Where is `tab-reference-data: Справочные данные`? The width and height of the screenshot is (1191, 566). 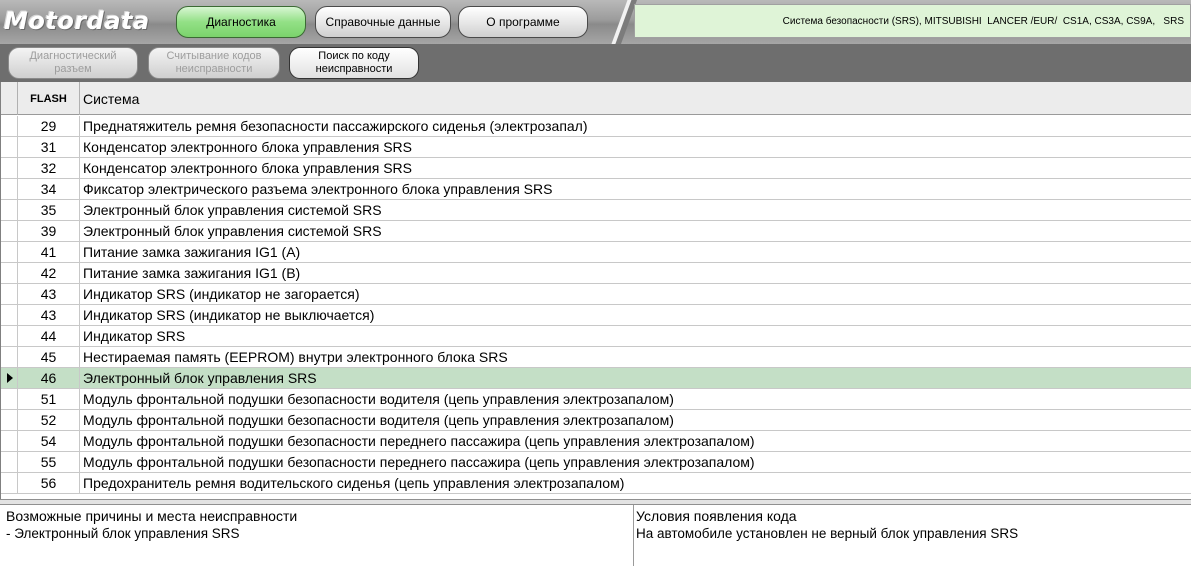
tab-reference-data: Справочные данные is located at coordinates (383, 22).